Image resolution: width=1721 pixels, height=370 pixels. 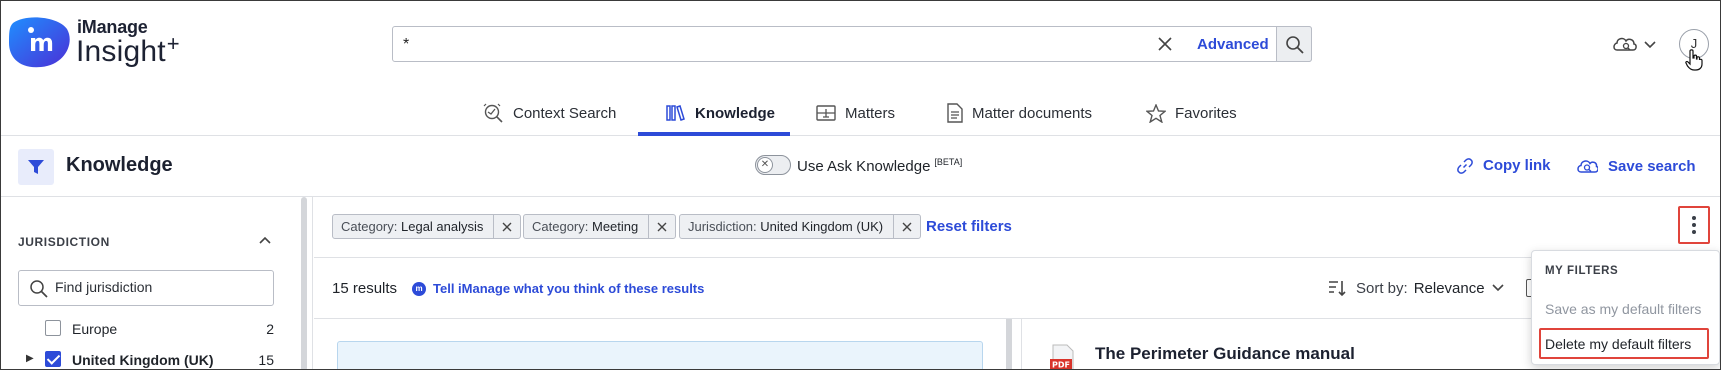 I want to click on tab-label: Knowledge, so click(x=735, y=113).